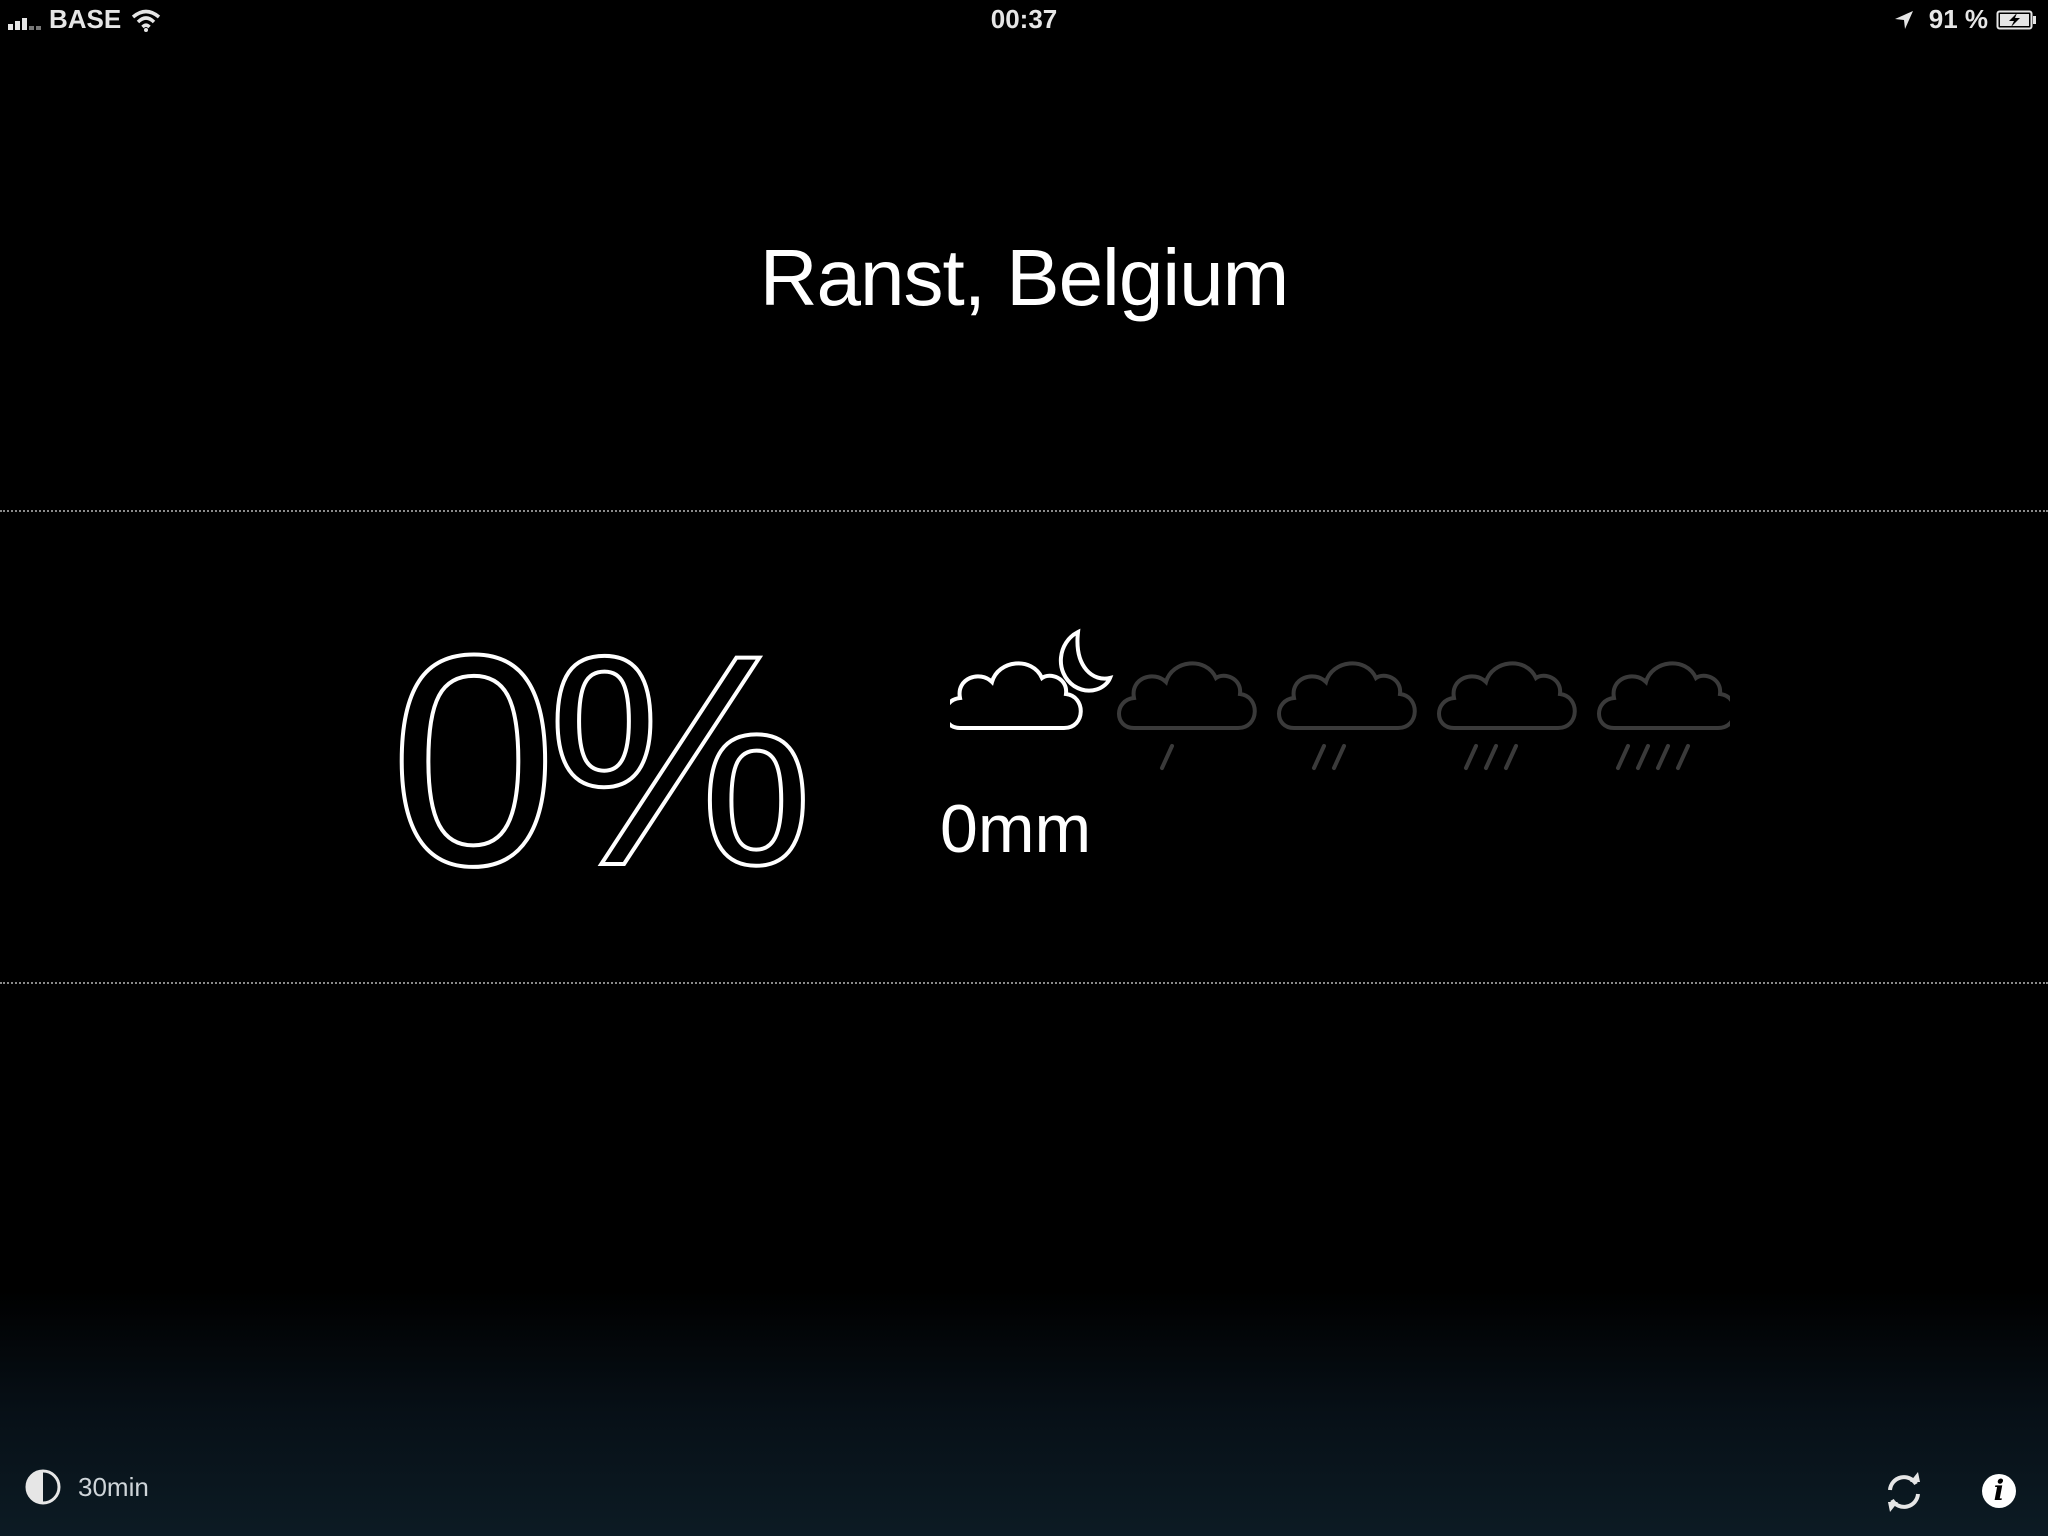  Describe the element at coordinates (1999, 1491) in the screenshot. I see `info-icon: i` at that location.